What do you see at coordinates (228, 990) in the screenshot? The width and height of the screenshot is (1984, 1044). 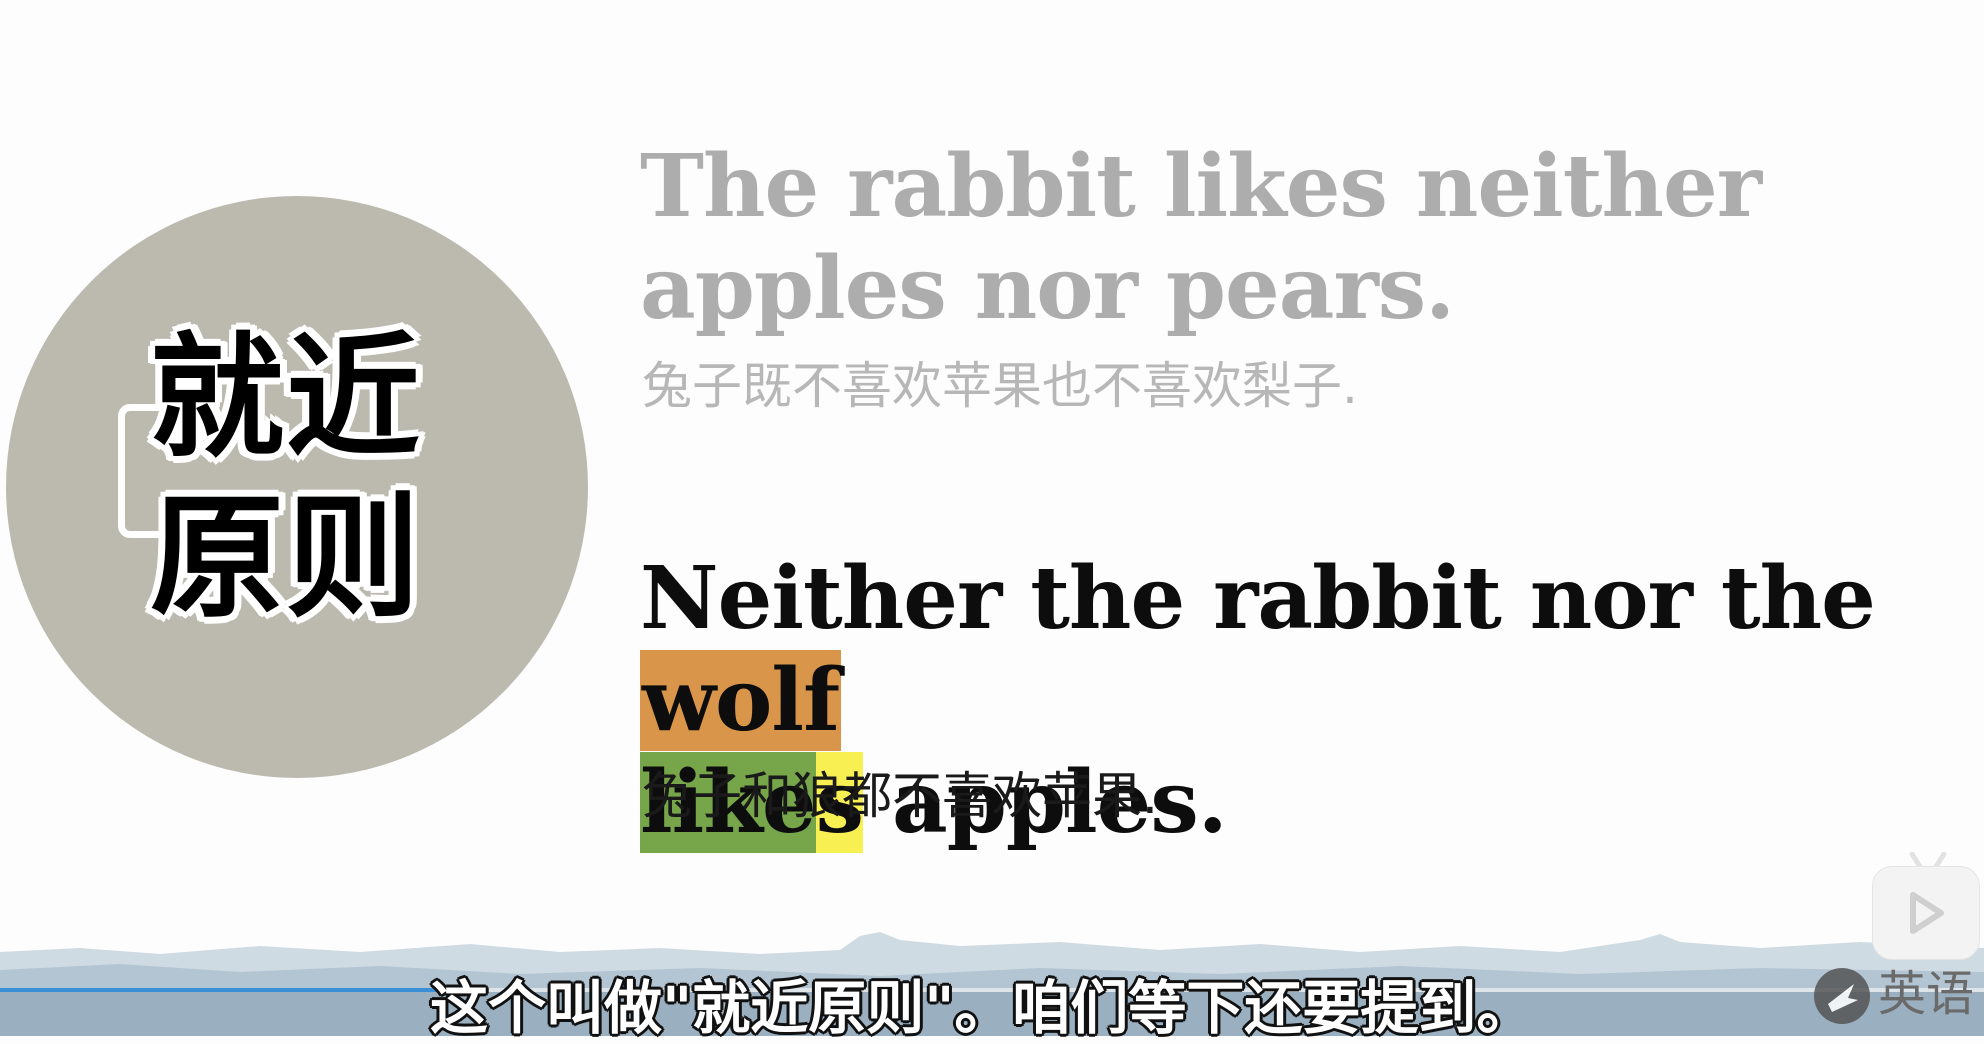 I see `progress-fill` at bounding box center [228, 990].